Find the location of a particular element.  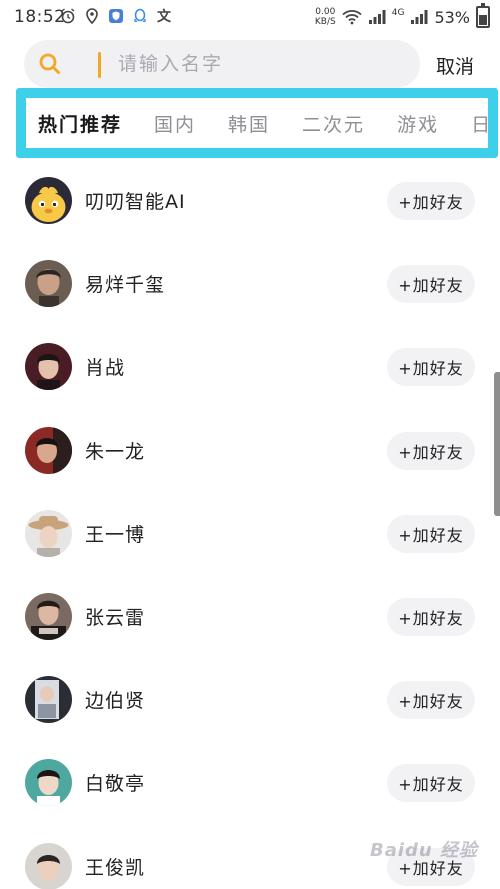

tab-anime: 二次元 is located at coordinates (333, 123).